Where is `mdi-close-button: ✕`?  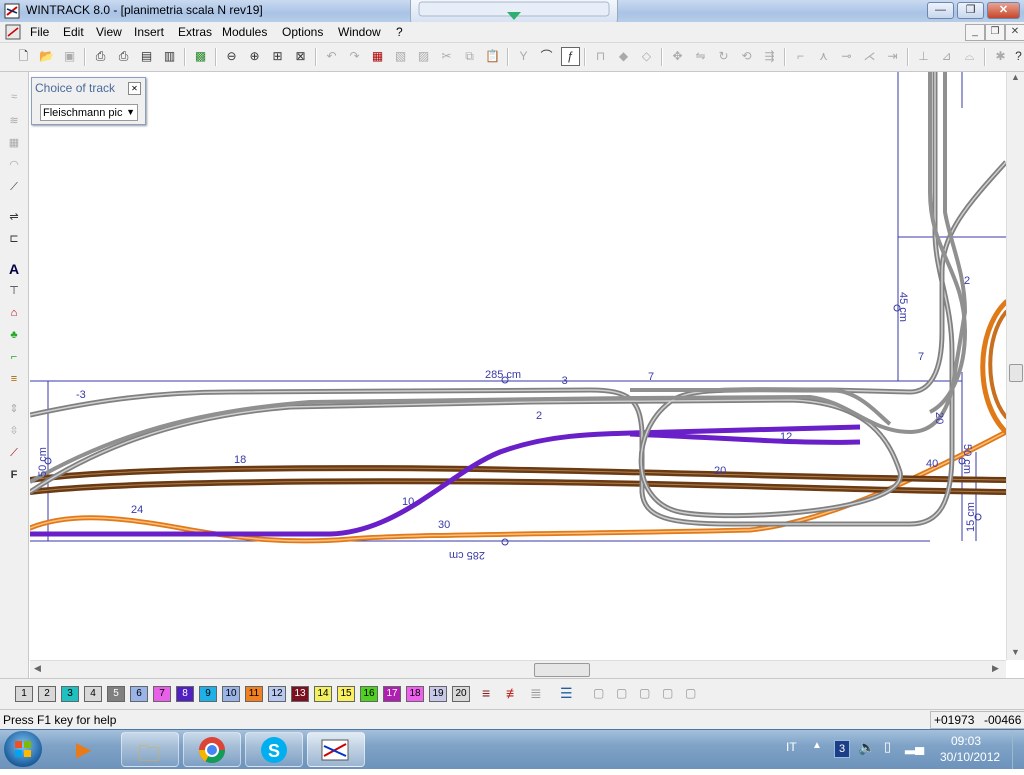 mdi-close-button: ✕ is located at coordinates (1014, 32).